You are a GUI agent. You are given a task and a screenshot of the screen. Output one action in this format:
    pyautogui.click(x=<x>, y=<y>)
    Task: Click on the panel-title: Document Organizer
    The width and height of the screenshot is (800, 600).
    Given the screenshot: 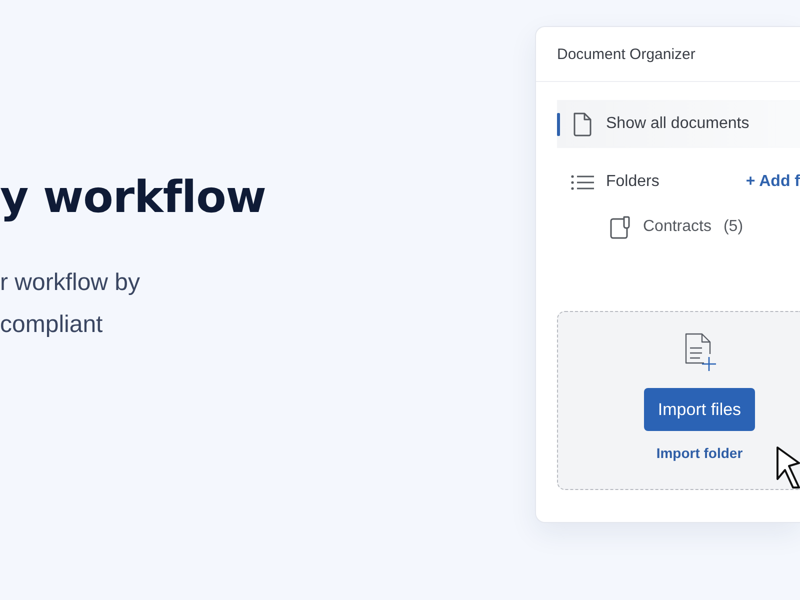 What is the action you would take?
    pyautogui.click(x=626, y=54)
    